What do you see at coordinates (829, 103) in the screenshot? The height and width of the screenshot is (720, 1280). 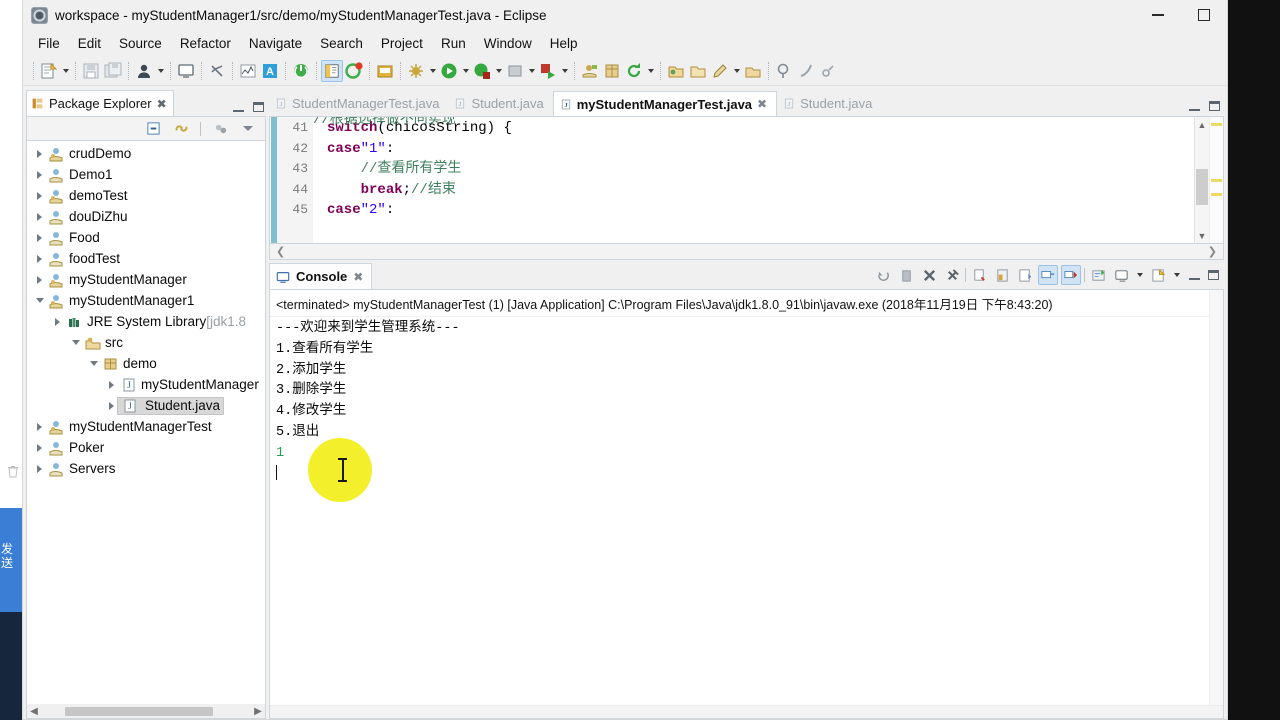 I see `editor-tab-Student-2: J Student.java` at bounding box center [829, 103].